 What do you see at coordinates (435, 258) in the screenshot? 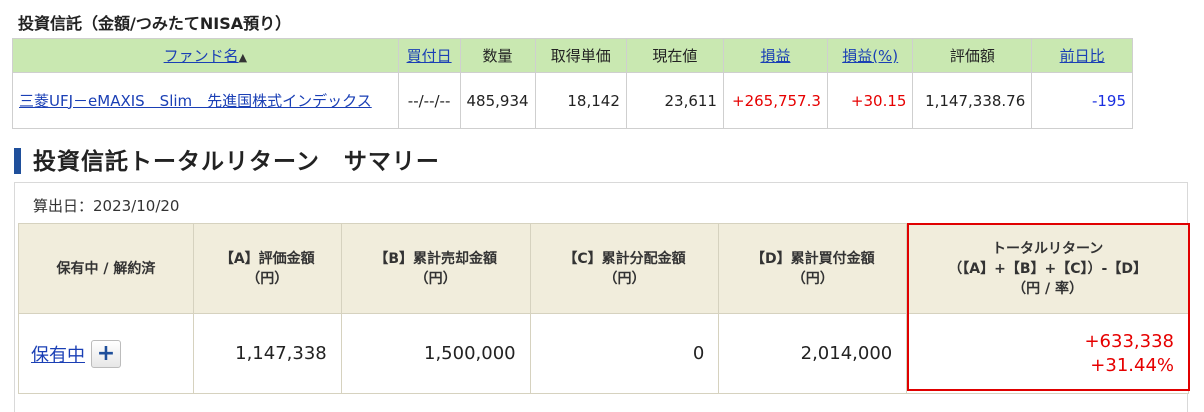
I see `col-b-label: 【B】累計売却金額` at bounding box center [435, 258].